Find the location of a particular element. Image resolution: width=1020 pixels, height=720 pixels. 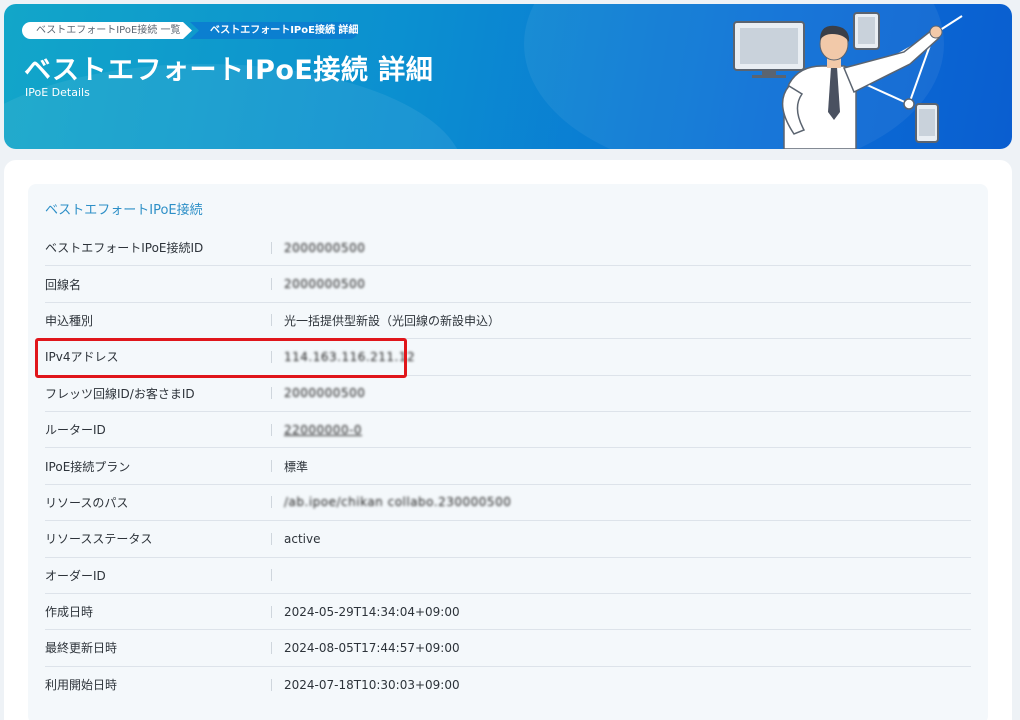

detail-label: フレッツ回線ID/お客さまID is located at coordinates (120, 393).